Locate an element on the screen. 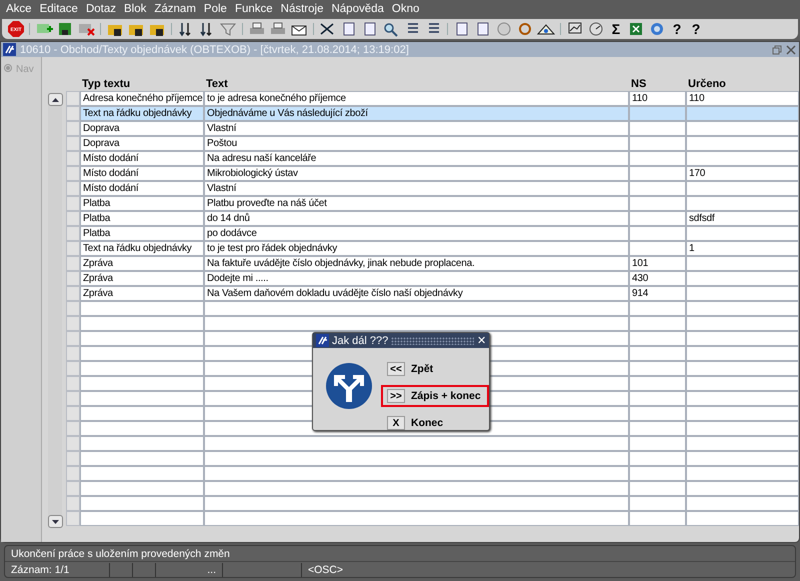 The width and height of the screenshot is (800, 581). mode-indicator: <OSC> is located at coordinates (325, 569).